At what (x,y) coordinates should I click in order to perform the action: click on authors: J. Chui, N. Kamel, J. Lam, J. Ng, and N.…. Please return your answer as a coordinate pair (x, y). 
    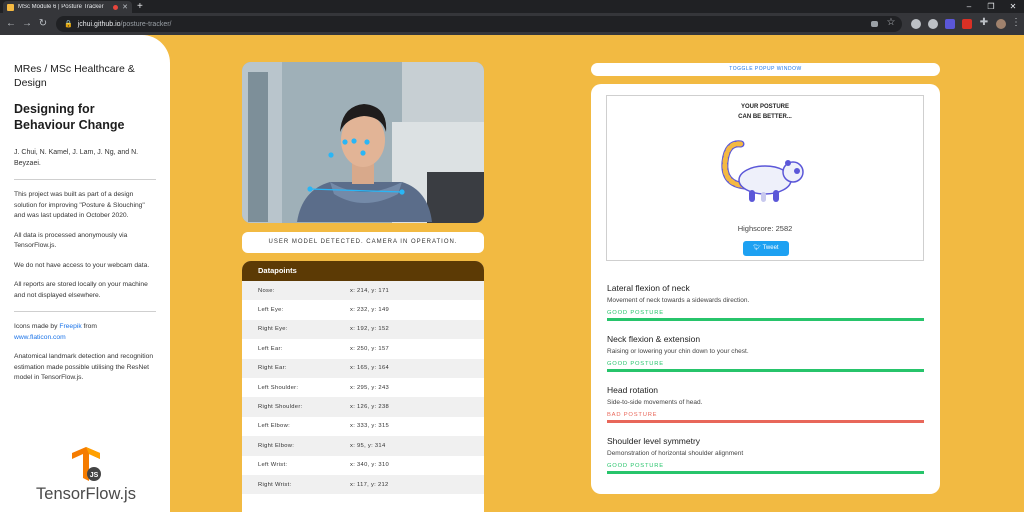
    Looking at the image, I should click on (76, 158).